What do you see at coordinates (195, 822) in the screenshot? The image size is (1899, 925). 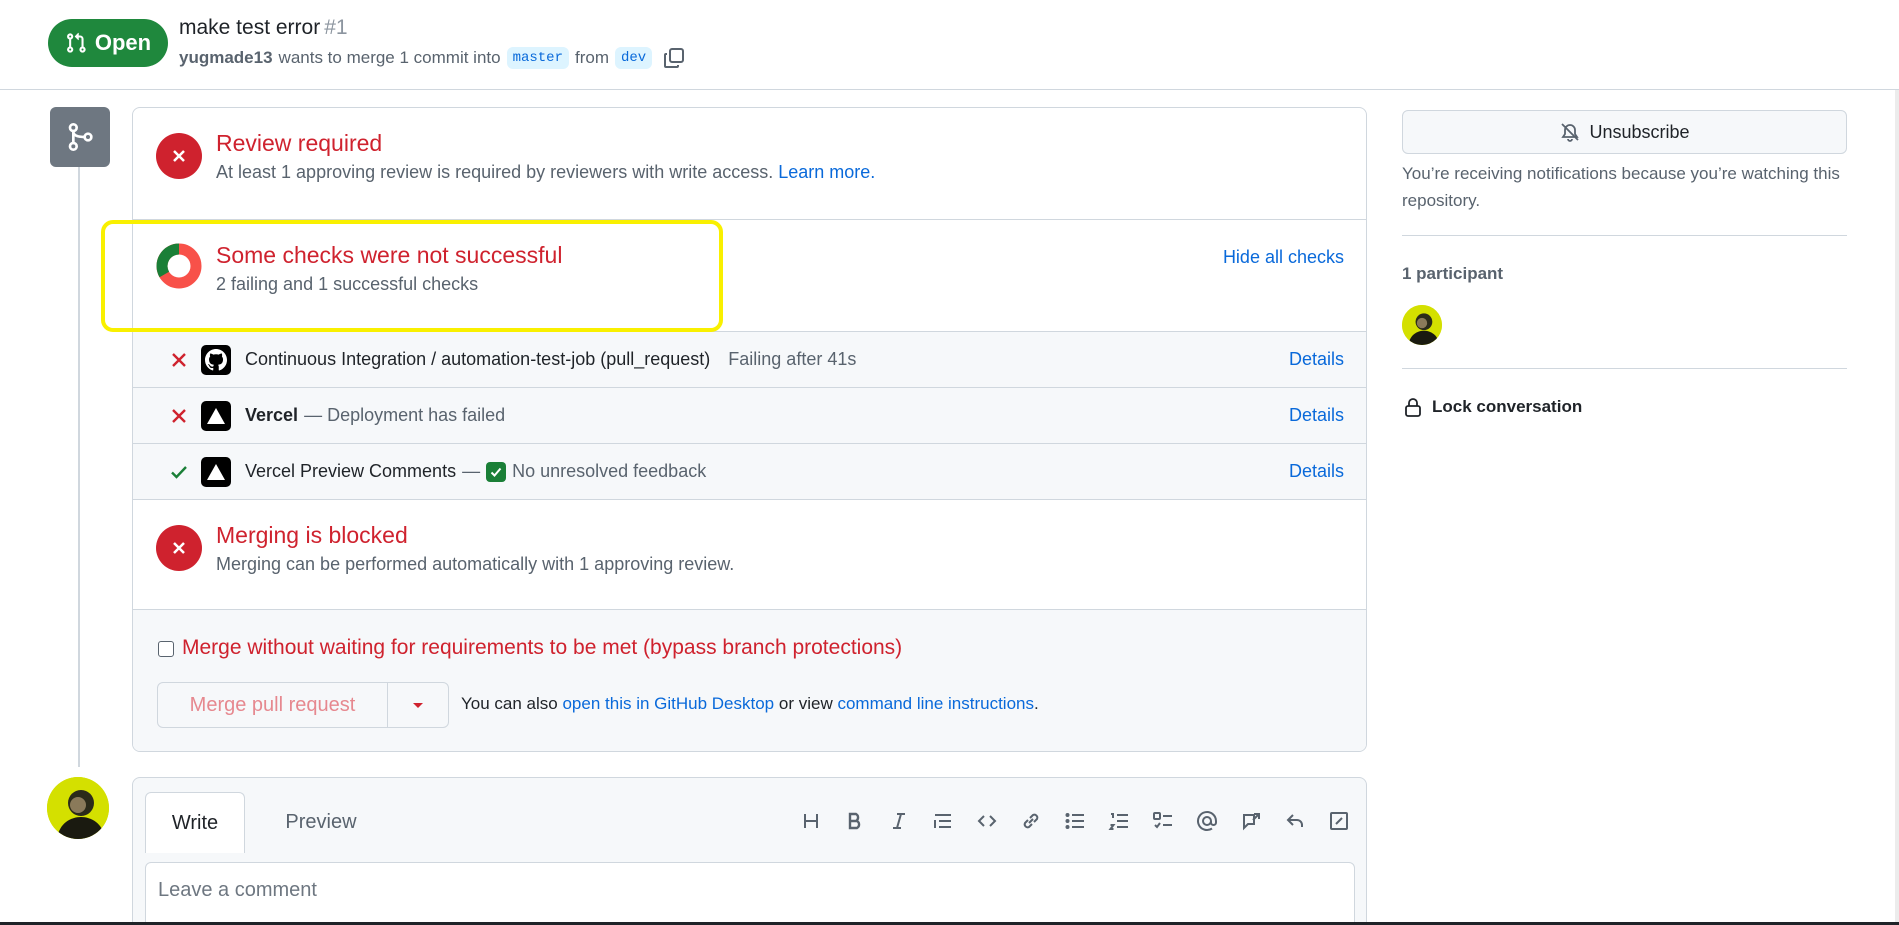 I see `tab-write: Write` at bounding box center [195, 822].